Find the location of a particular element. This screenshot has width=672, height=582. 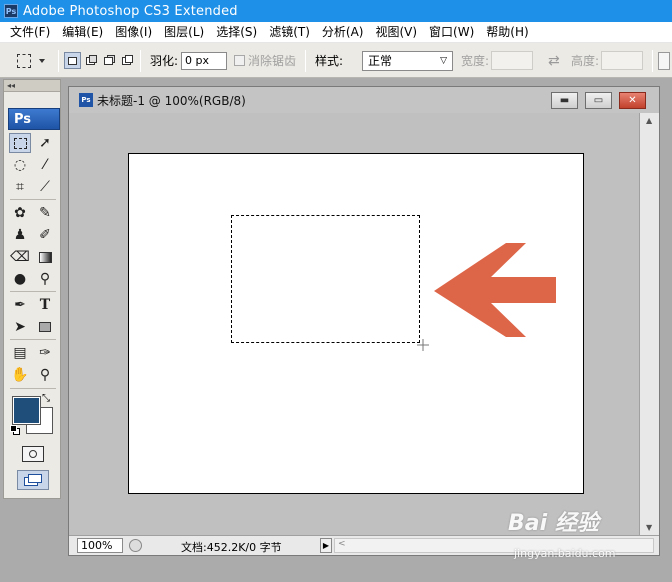

style-select: 正常 ▽ is located at coordinates (408, 60).